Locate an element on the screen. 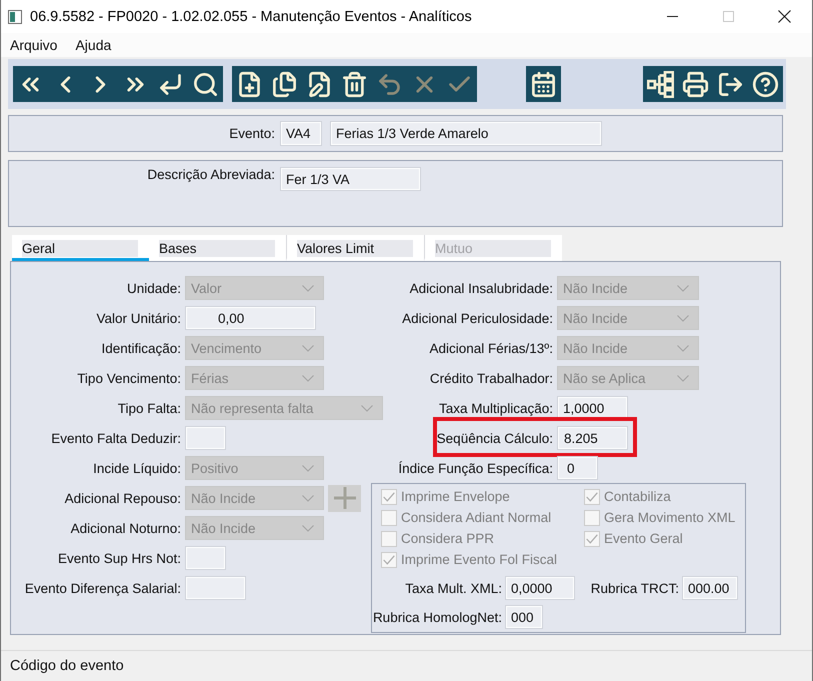 Image resolution: width=813 pixels, height=681 pixels. hierarchy-button is located at coordinates (660, 84).